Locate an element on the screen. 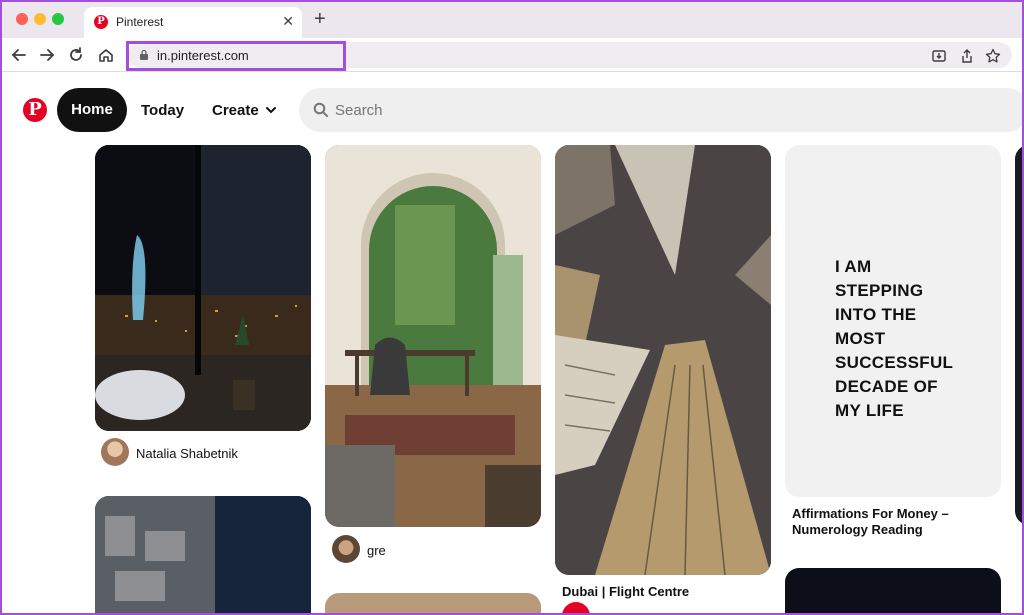 Image resolution: width=1024 pixels, height=615 pixels. skyscrapers-illustration is located at coordinates (663, 360).